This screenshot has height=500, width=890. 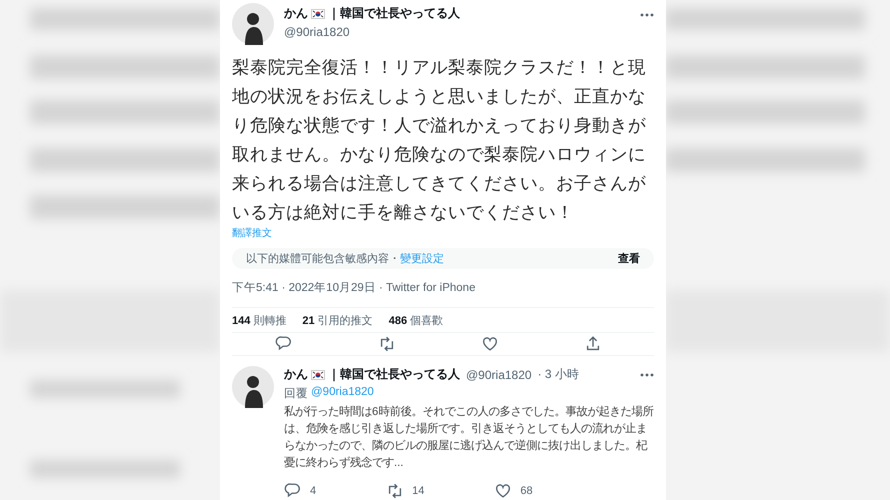 I want to click on replying-label: 回覆, so click(x=296, y=393).